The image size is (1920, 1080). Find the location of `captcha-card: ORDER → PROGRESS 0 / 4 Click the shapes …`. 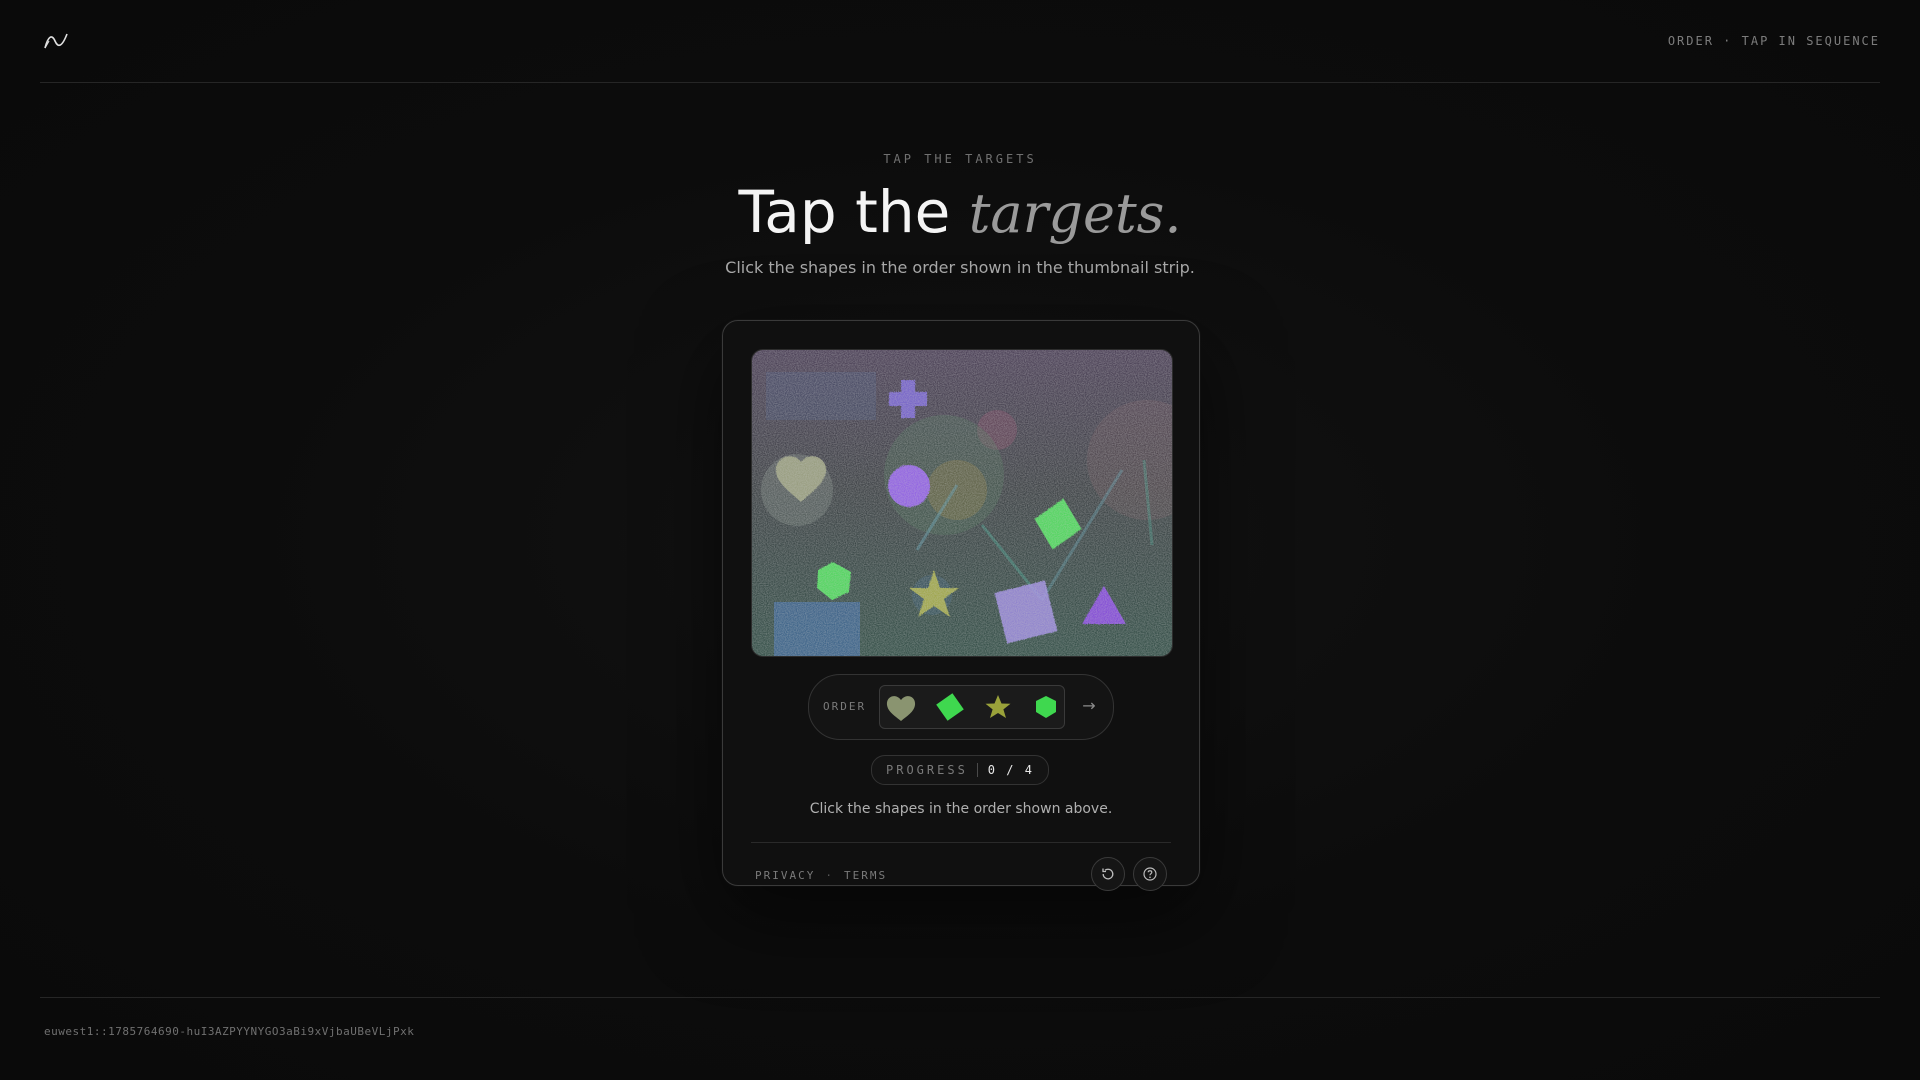

captcha-card: ORDER → PROGRESS 0 / 4 Click the shapes … is located at coordinates (961, 605).